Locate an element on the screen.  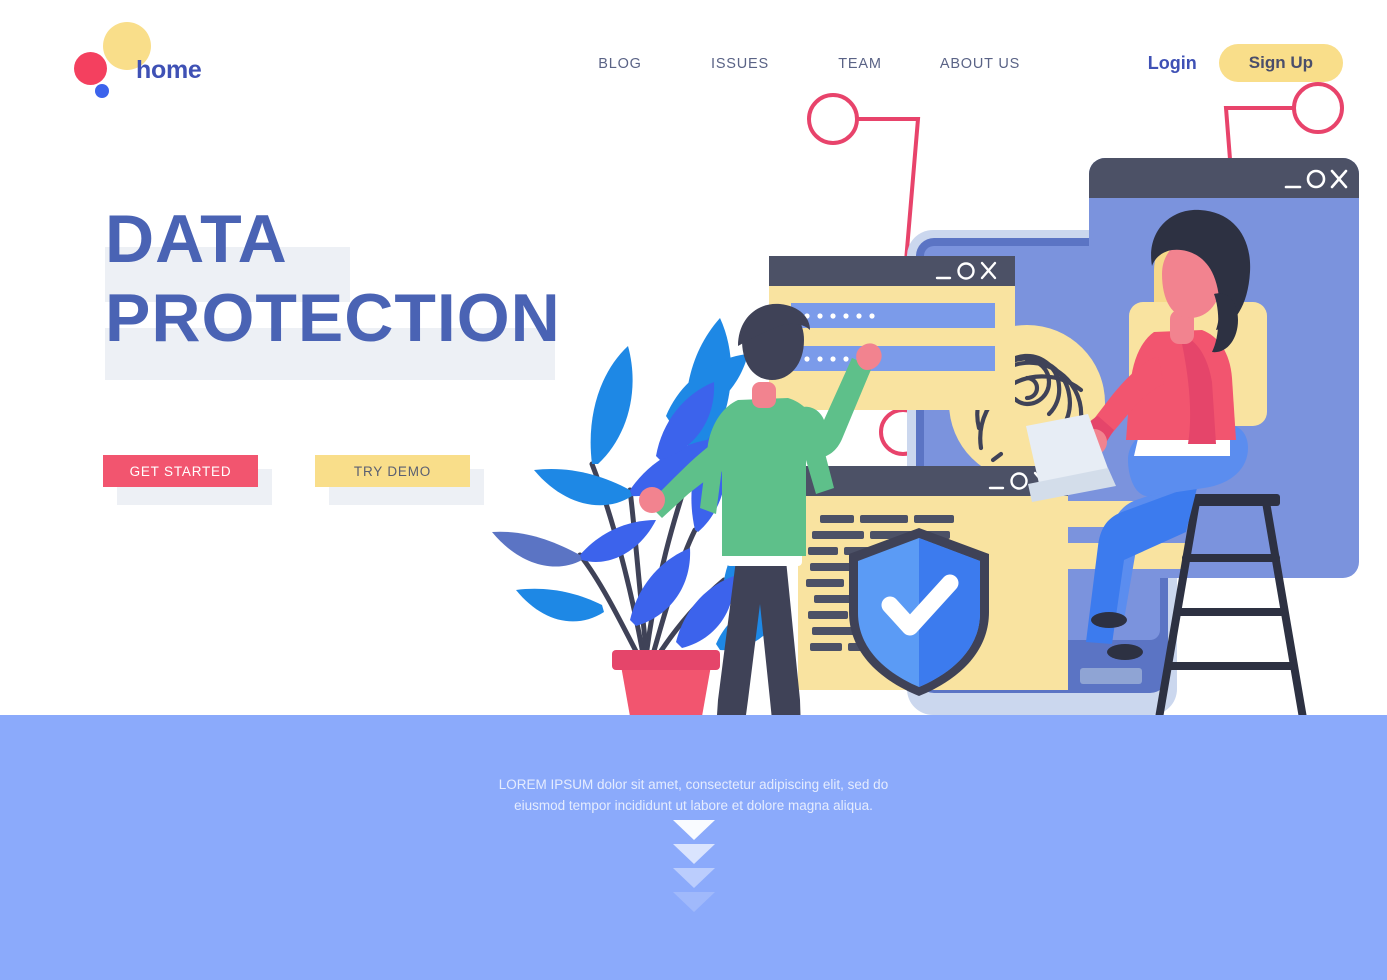
headline-text-1: DATA is located at coordinates (196, 239).